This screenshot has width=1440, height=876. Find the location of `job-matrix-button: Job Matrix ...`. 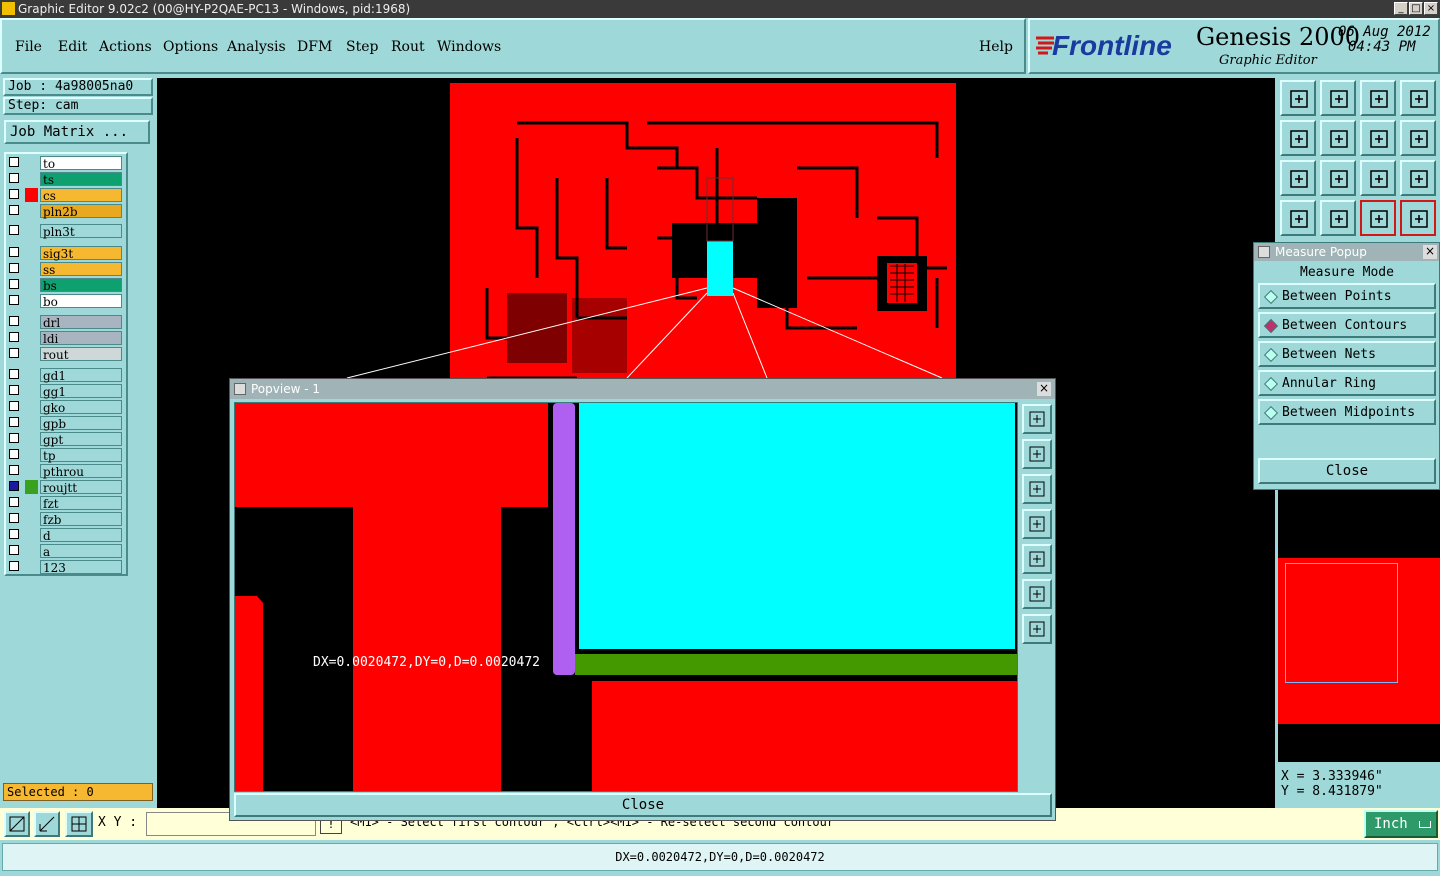

job-matrix-button: Job Matrix ... is located at coordinates (77, 132).